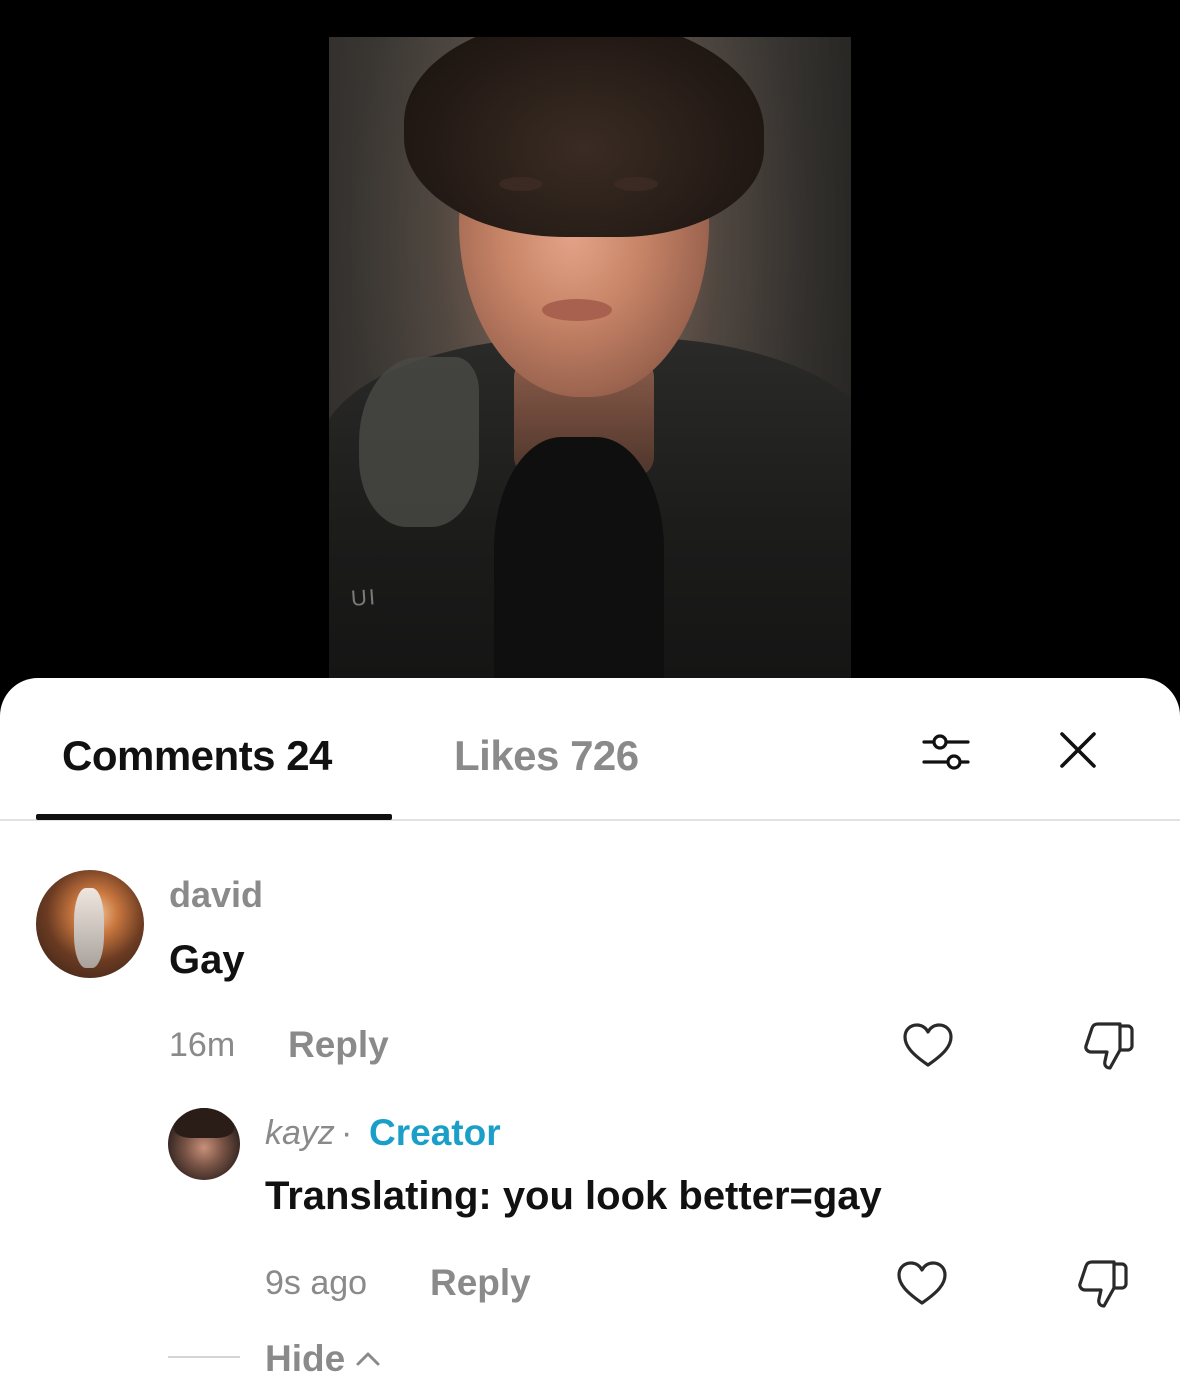  I want to click on avatar-david, so click(90, 924).